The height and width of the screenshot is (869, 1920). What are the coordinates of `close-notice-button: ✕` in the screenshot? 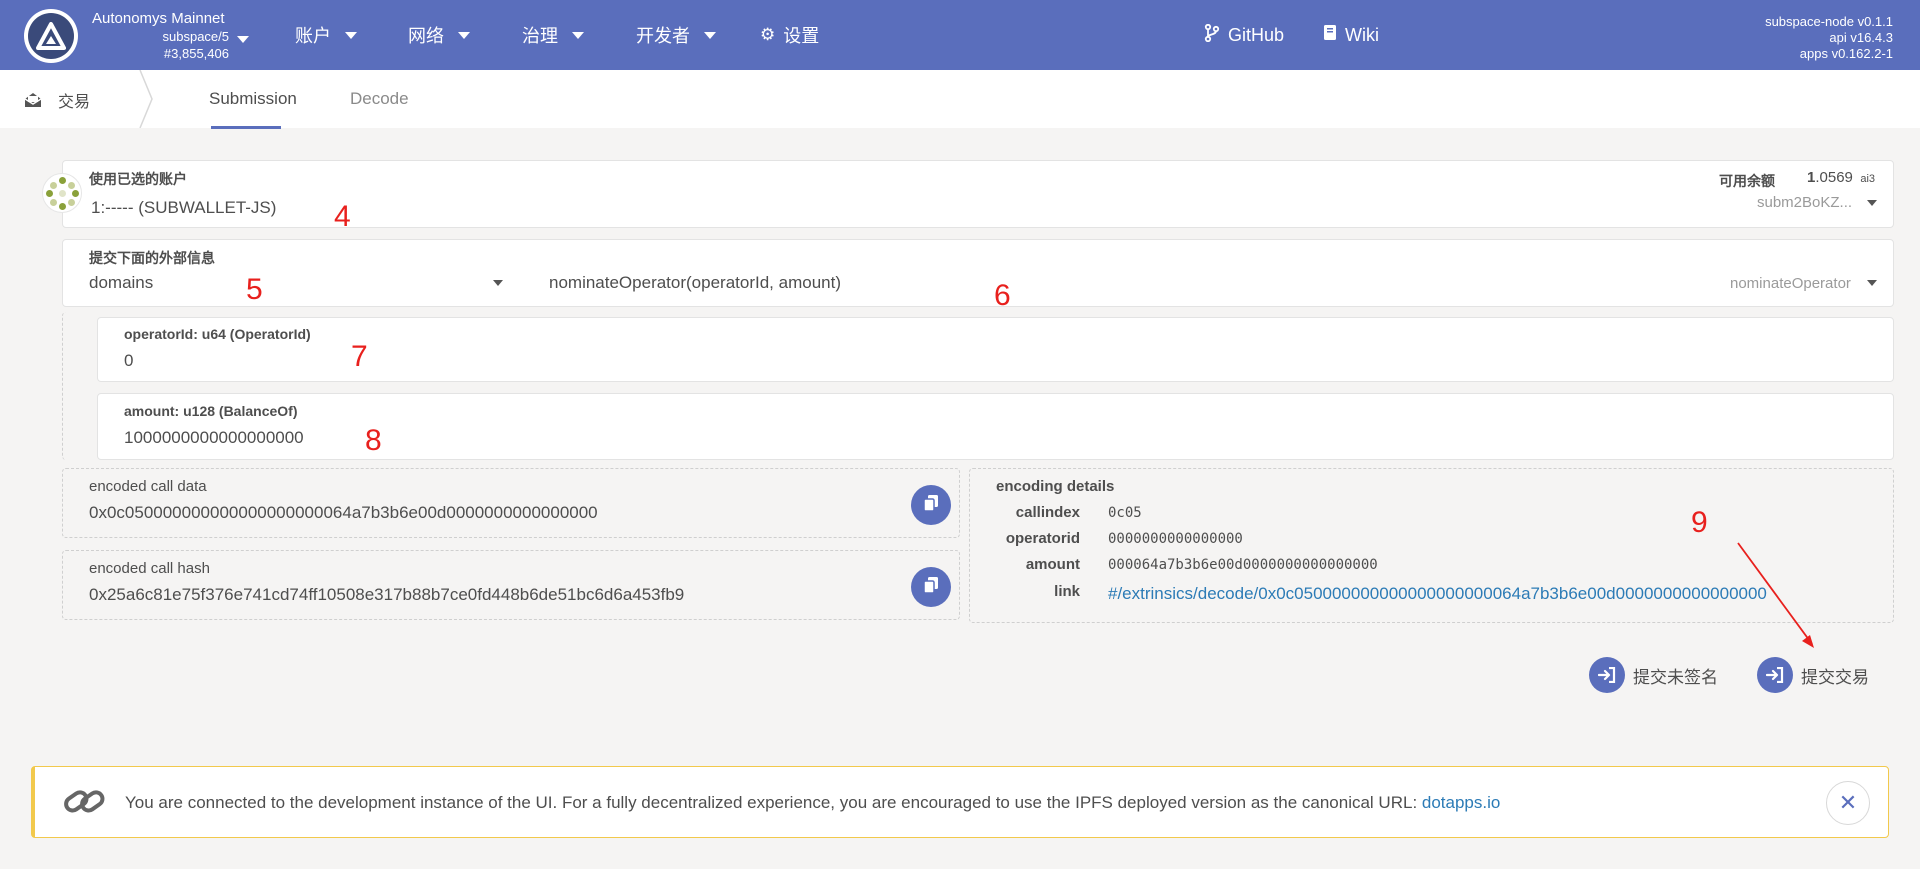 It's located at (1848, 803).